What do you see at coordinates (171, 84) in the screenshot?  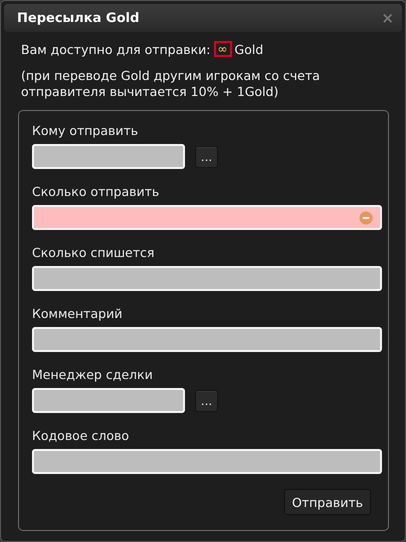 I see `fee-note: (при переводе Gold другим игрокам со счета отправителя вычитается 10% + 1Gold)` at bounding box center [171, 84].